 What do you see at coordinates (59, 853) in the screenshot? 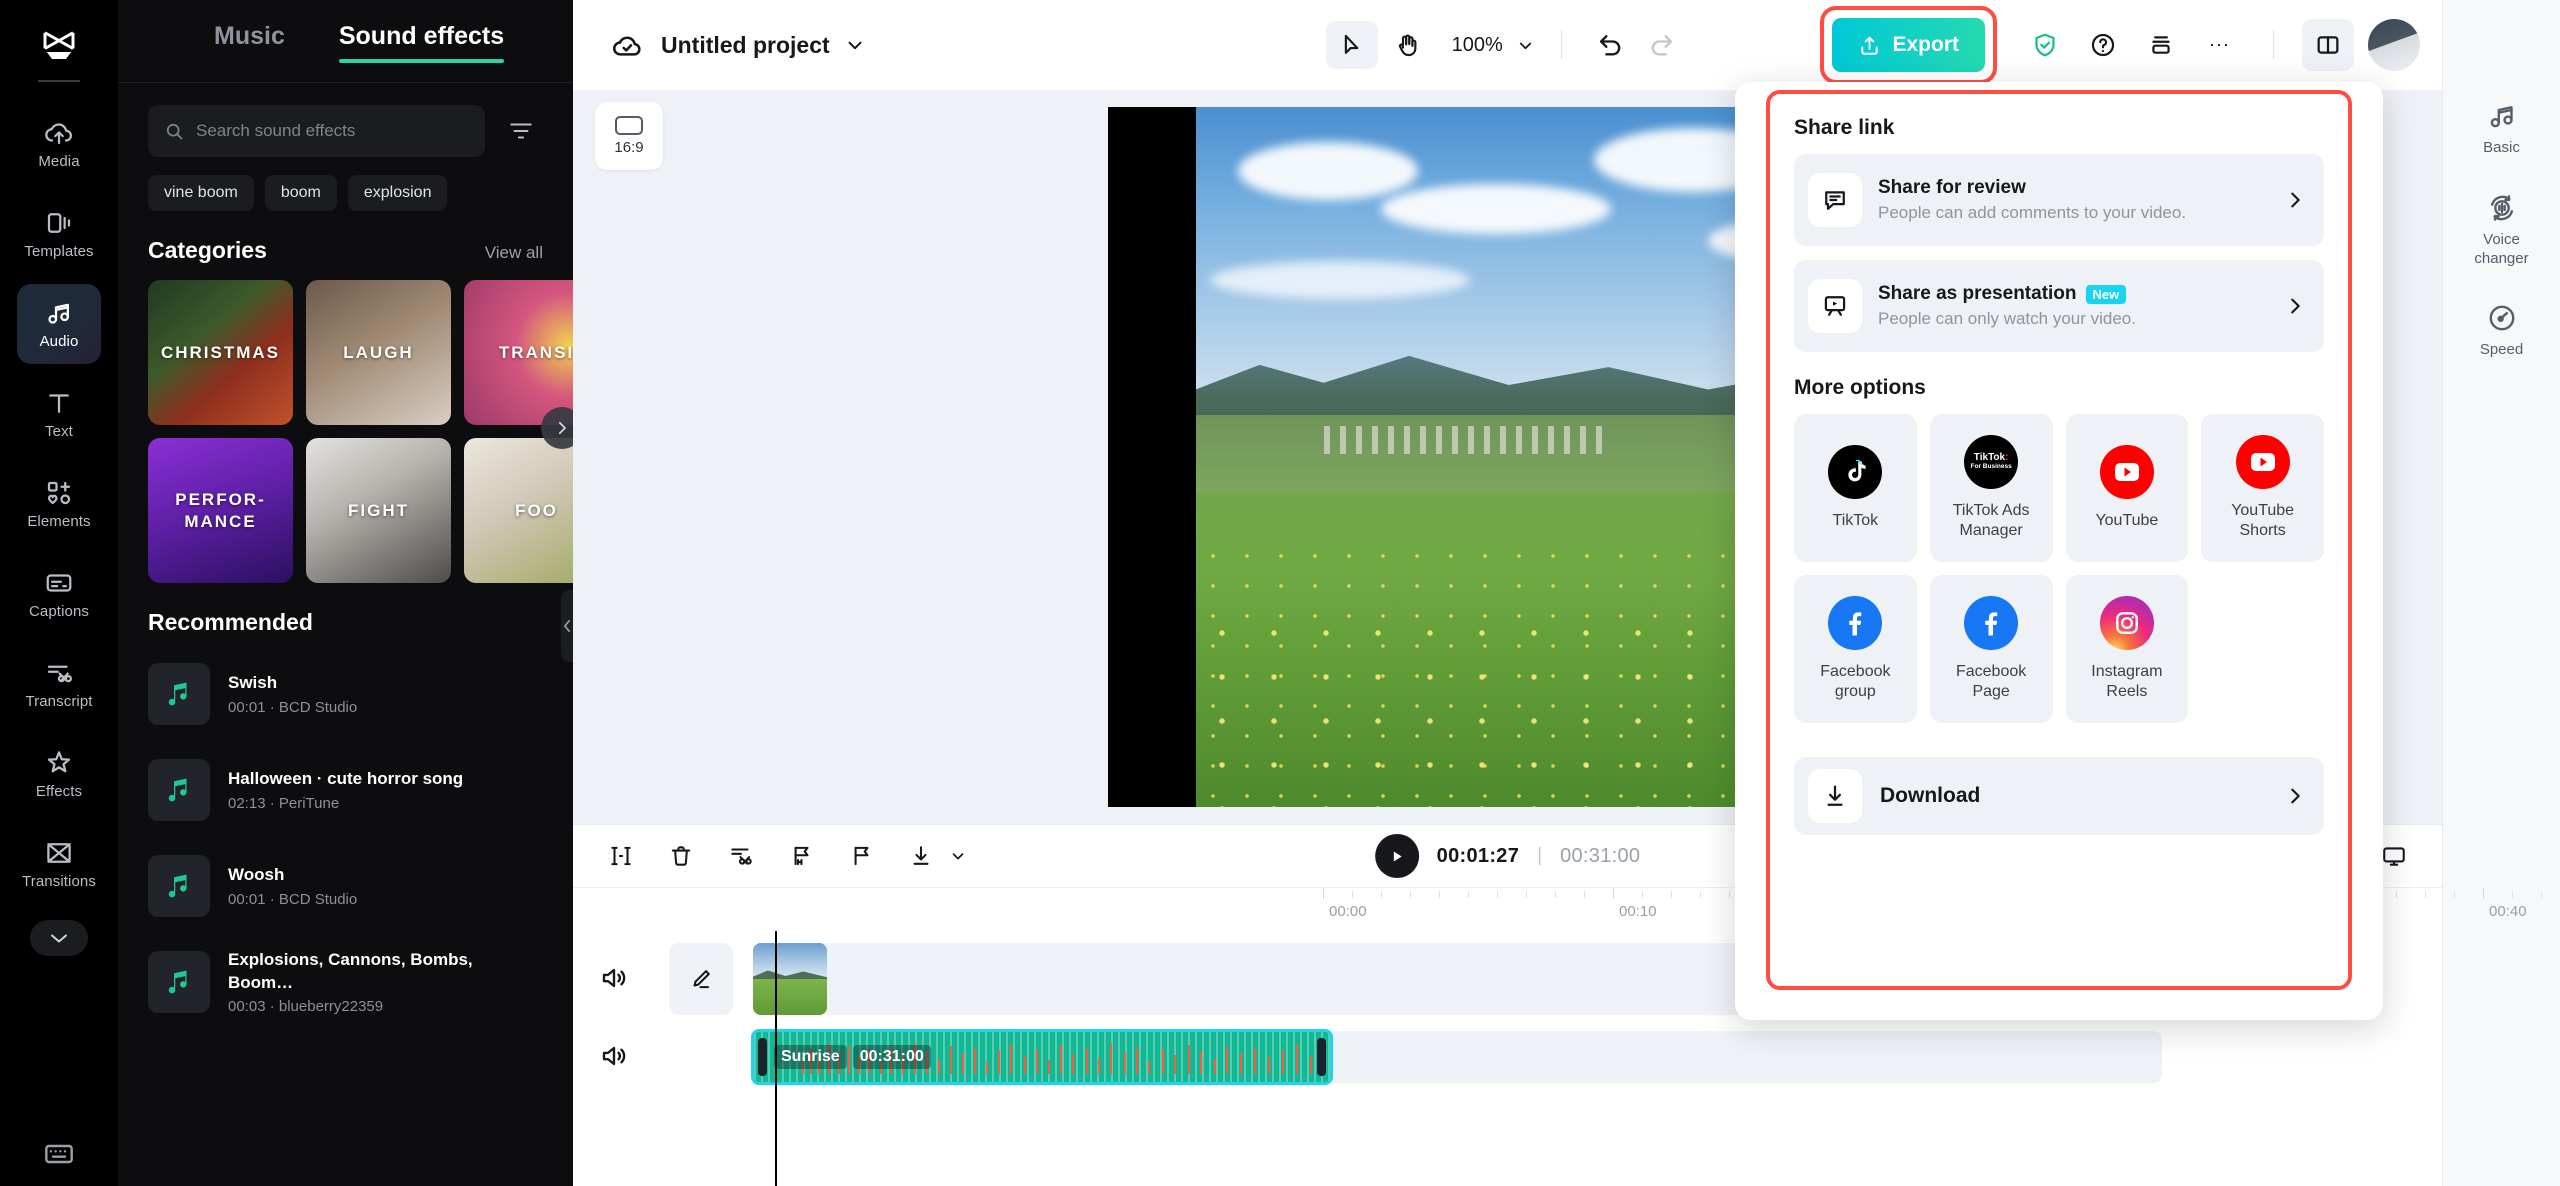
I see `transitions-icon` at bounding box center [59, 853].